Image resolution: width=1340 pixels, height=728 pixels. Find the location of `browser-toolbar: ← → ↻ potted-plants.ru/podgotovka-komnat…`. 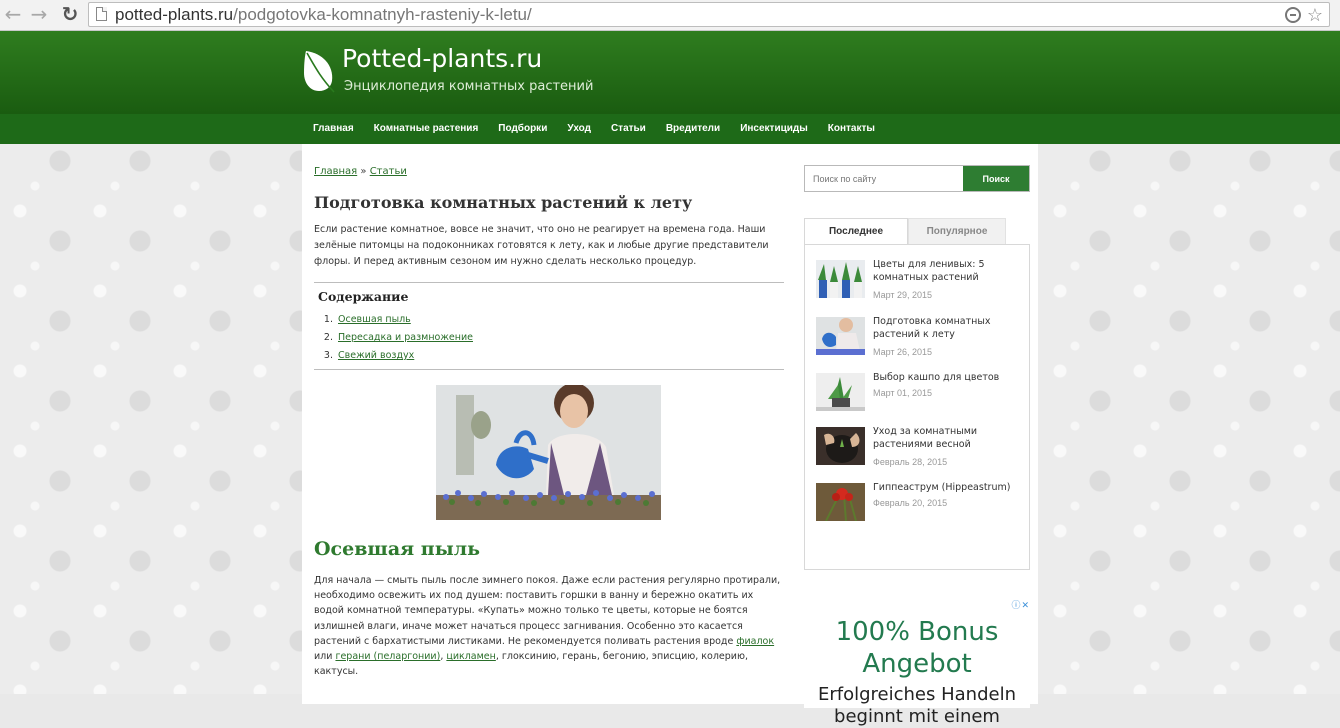

browser-toolbar: ← → ↻ potted-plants.ru/podgotovka-komnat… is located at coordinates (670, 15).